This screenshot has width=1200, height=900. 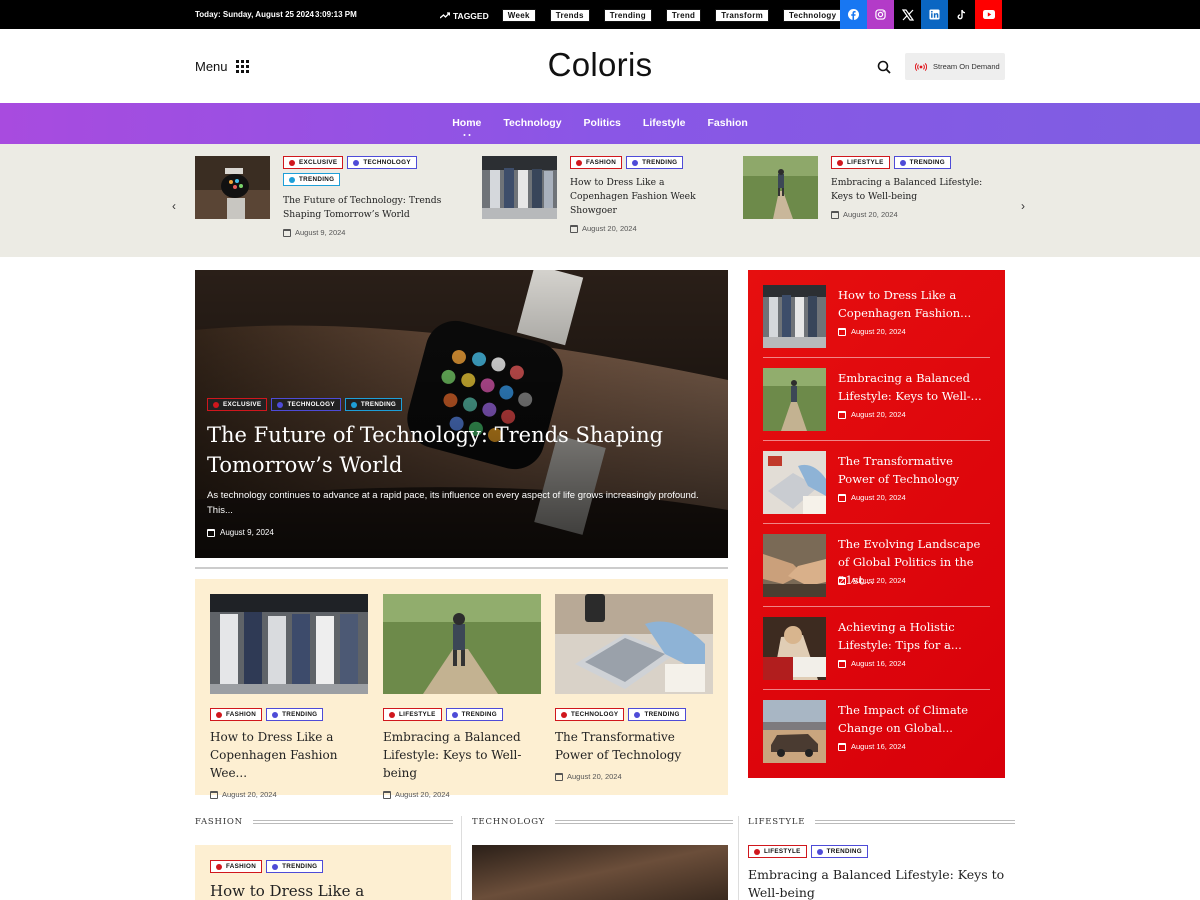 What do you see at coordinates (794, 648) in the screenshot?
I see `reading-woman-thumbnail` at bounding box center [794, 648].